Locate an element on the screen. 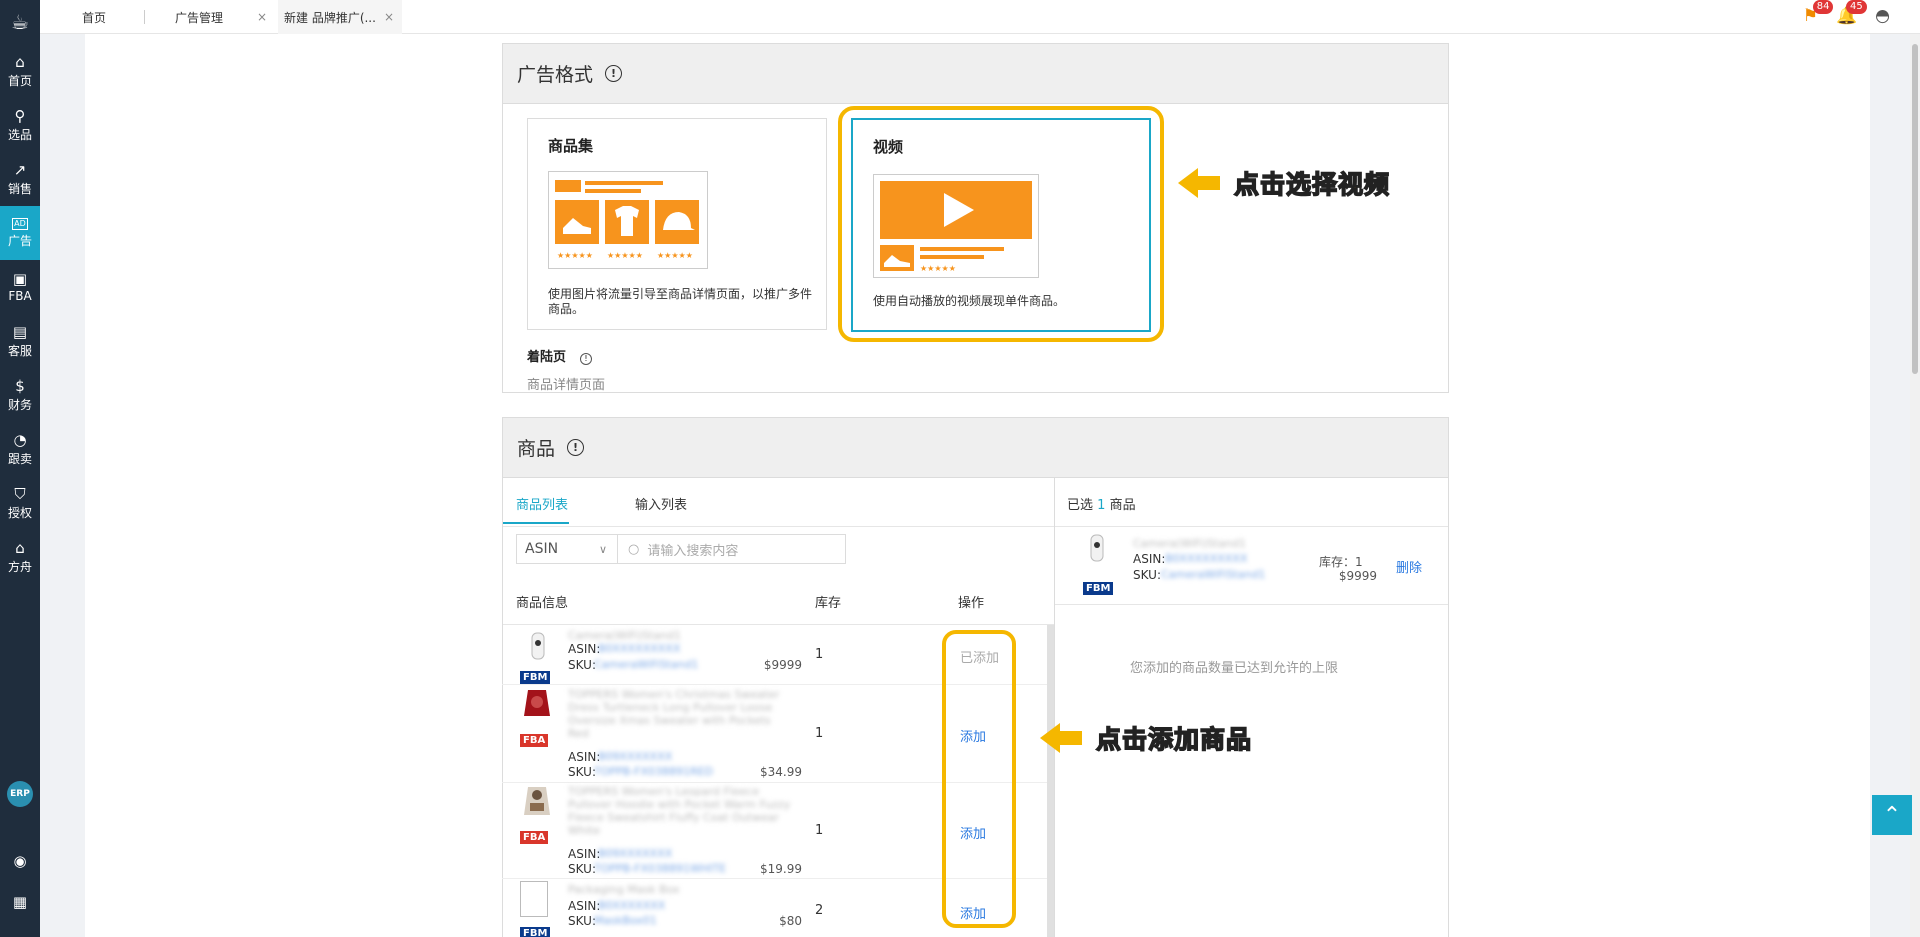  tab-product-list: 商品列表 is located at coordinates (542, 503).